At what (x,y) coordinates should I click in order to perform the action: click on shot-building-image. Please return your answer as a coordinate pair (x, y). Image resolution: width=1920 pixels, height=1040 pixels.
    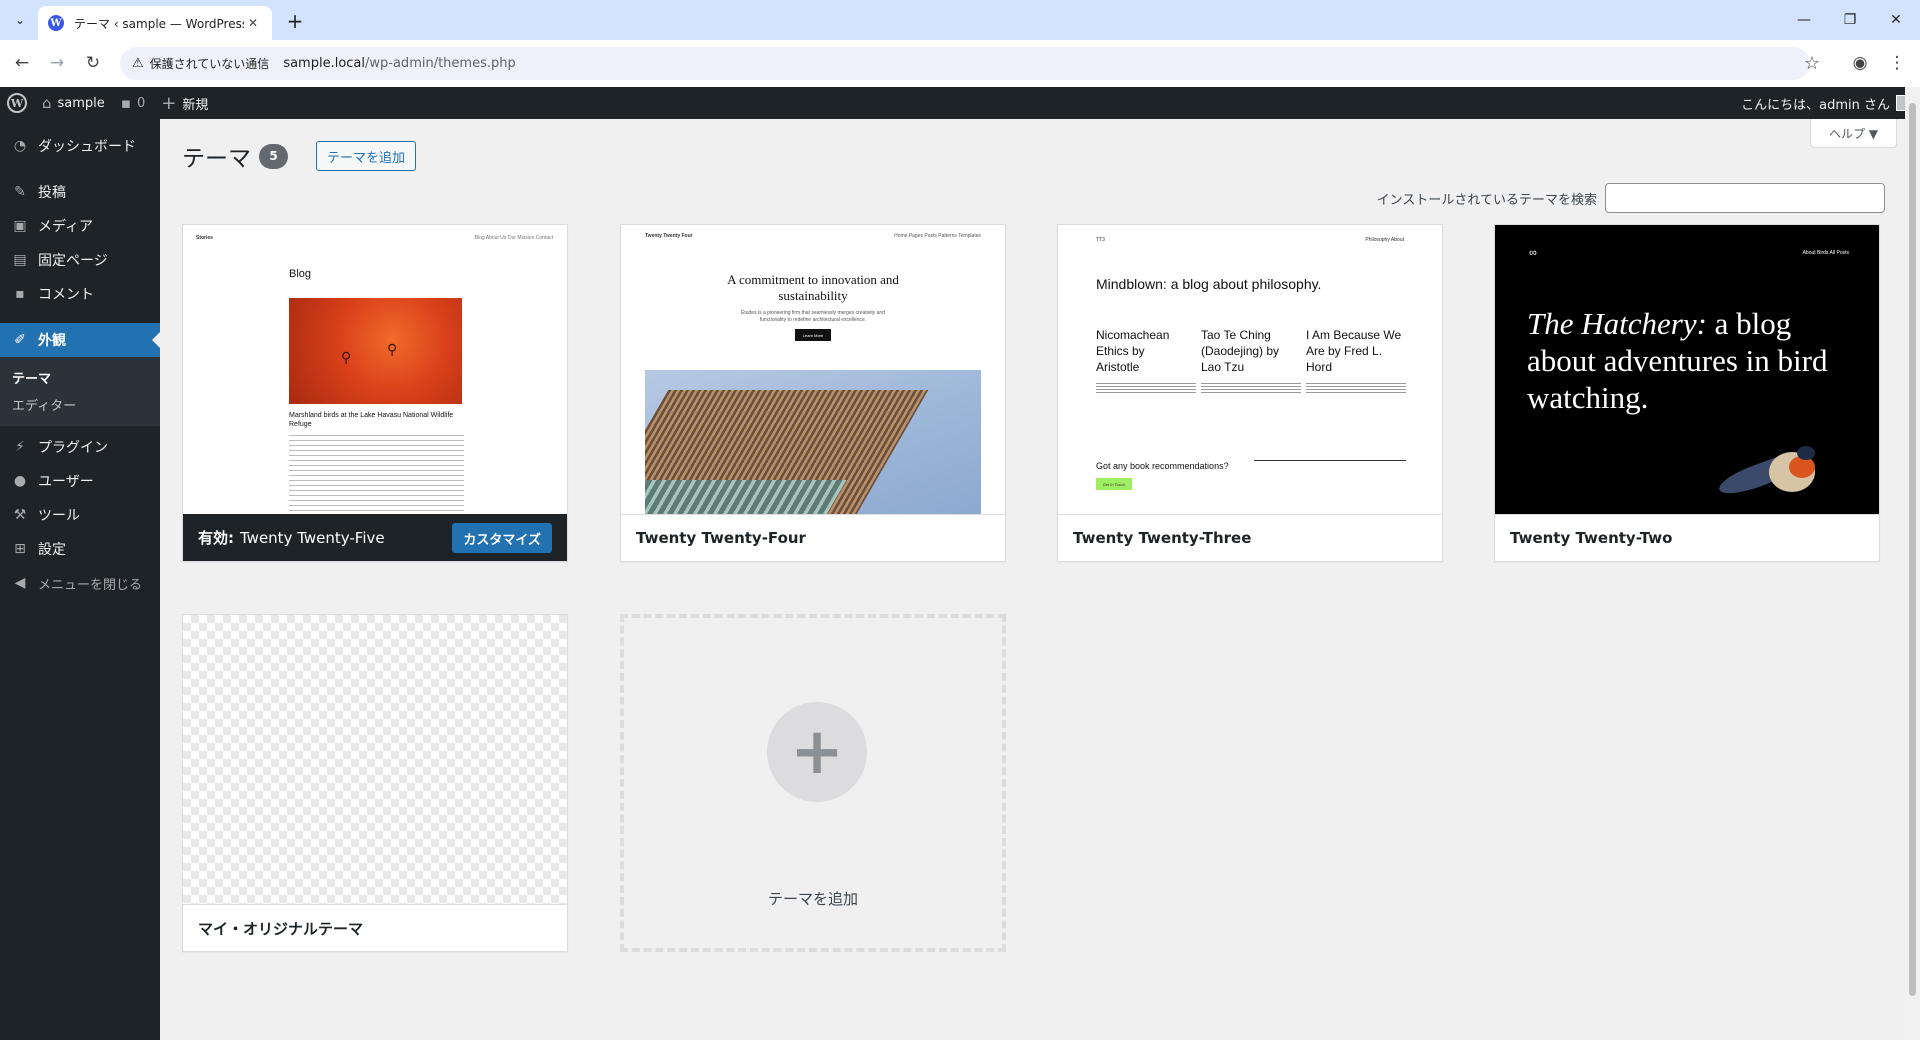
    Looking at the image, I should click on (813, 442).